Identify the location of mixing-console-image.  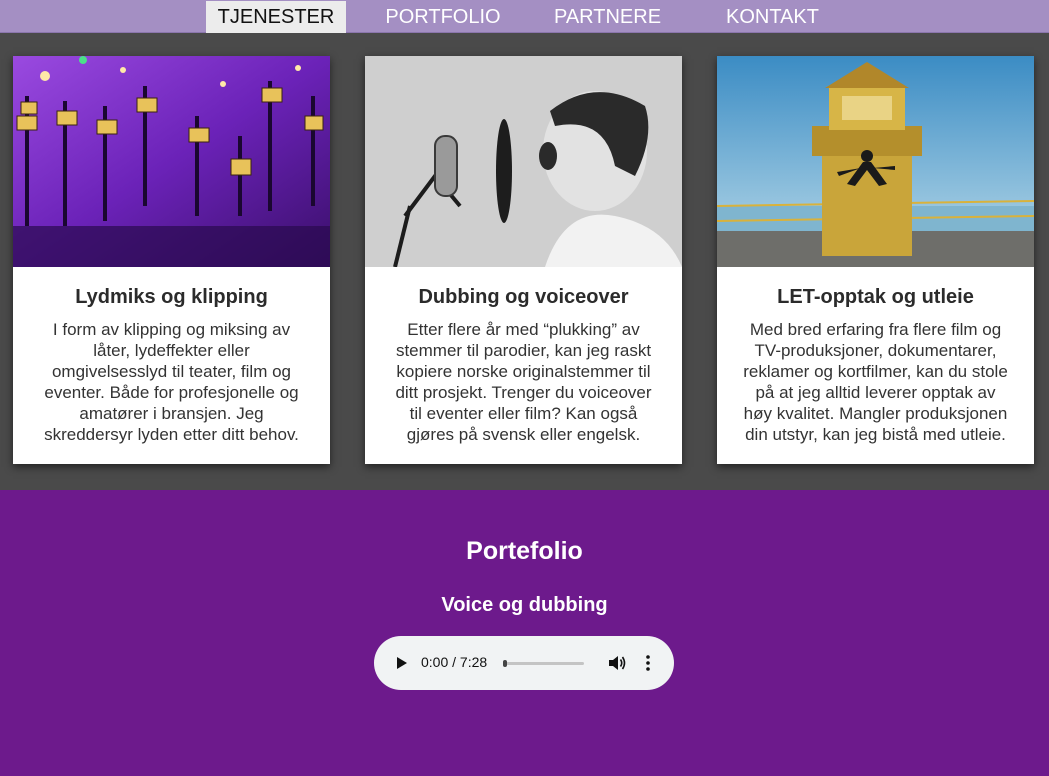
(171, 161).